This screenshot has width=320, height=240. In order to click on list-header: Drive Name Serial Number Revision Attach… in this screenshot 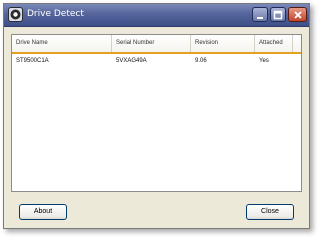, I will do `click(156, 44)`.